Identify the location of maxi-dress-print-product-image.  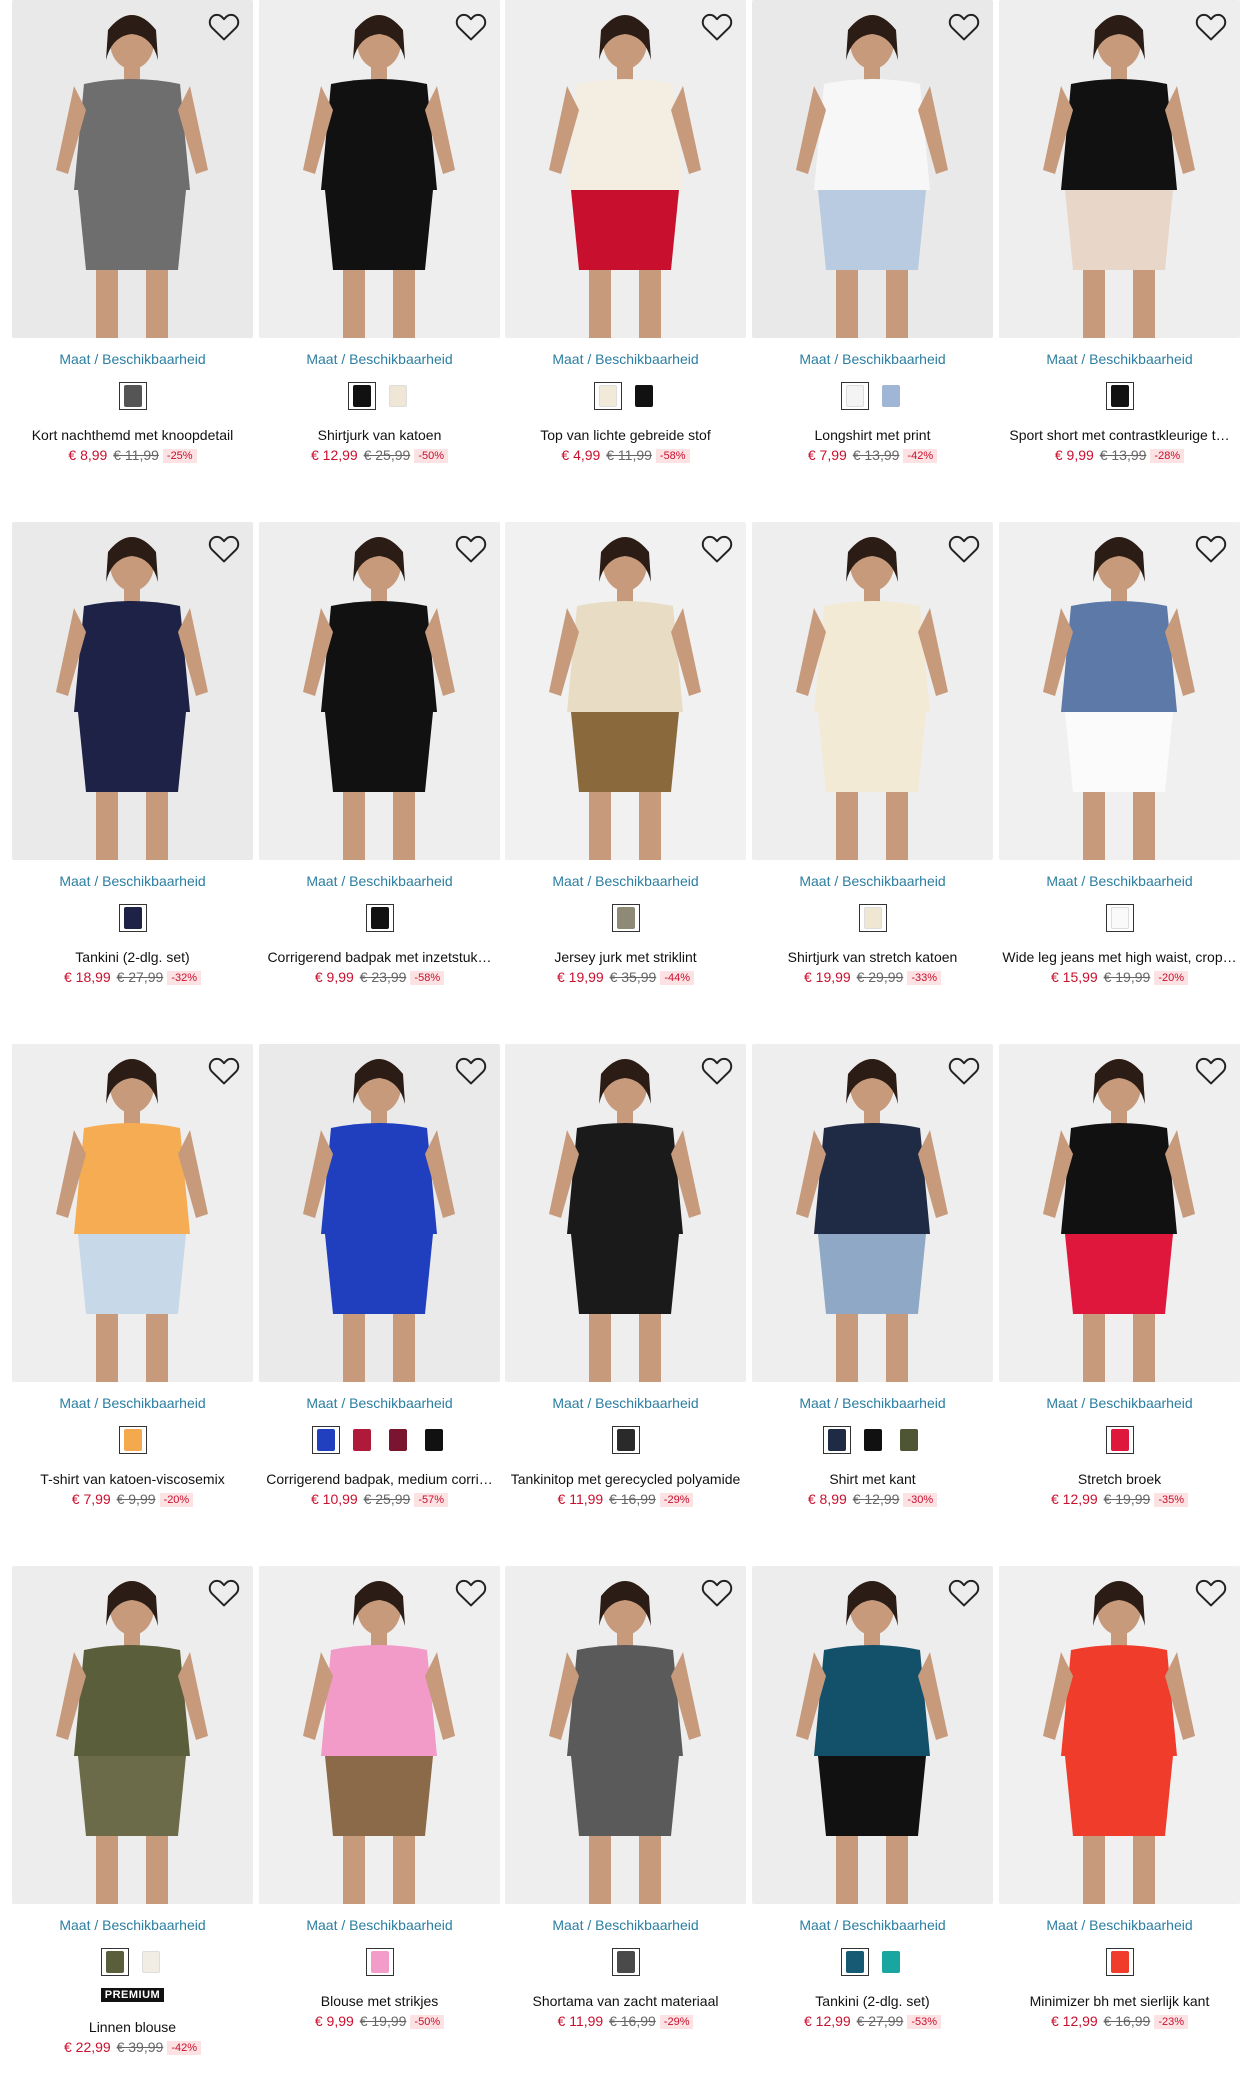
(625, 691).